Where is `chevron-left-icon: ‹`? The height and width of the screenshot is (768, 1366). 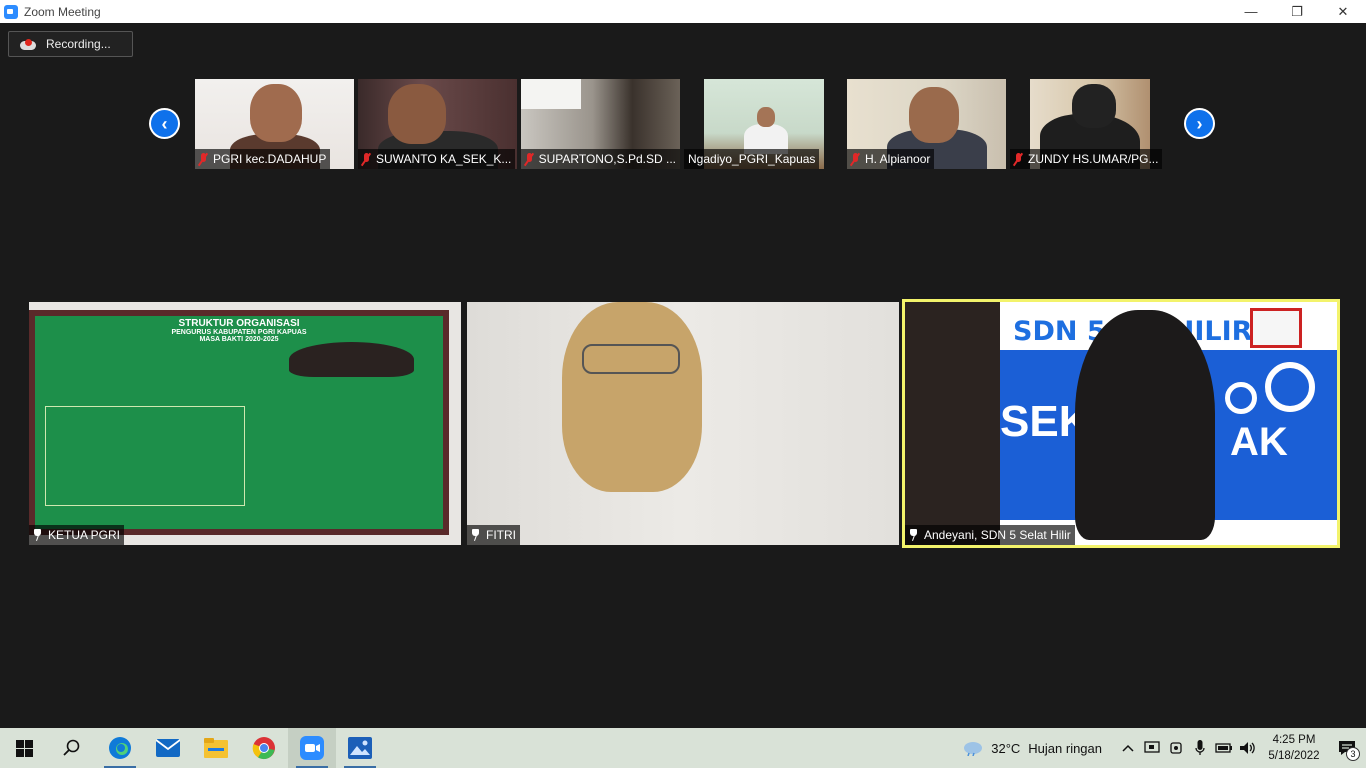
chevron-left-icon: ‹ is located at coordinates (164, 123).